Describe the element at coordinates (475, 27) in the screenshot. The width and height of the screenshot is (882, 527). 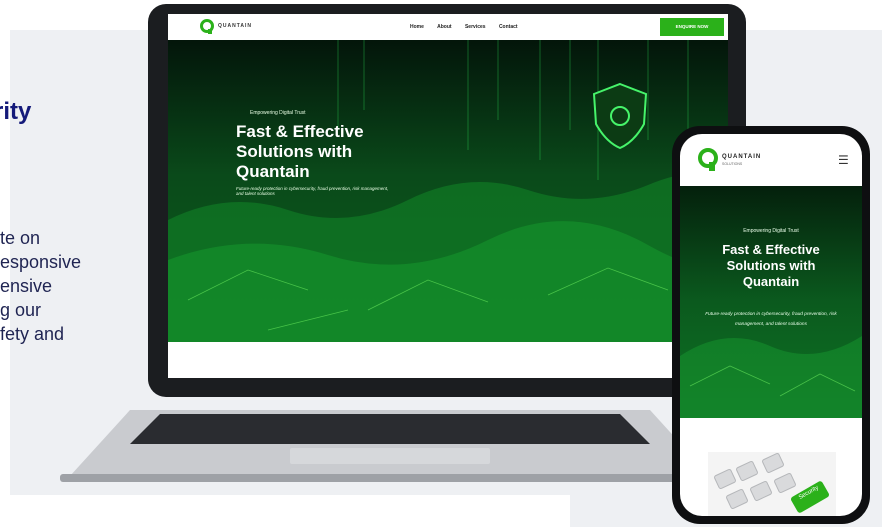
I see `nav-link-services: Services` at that location.